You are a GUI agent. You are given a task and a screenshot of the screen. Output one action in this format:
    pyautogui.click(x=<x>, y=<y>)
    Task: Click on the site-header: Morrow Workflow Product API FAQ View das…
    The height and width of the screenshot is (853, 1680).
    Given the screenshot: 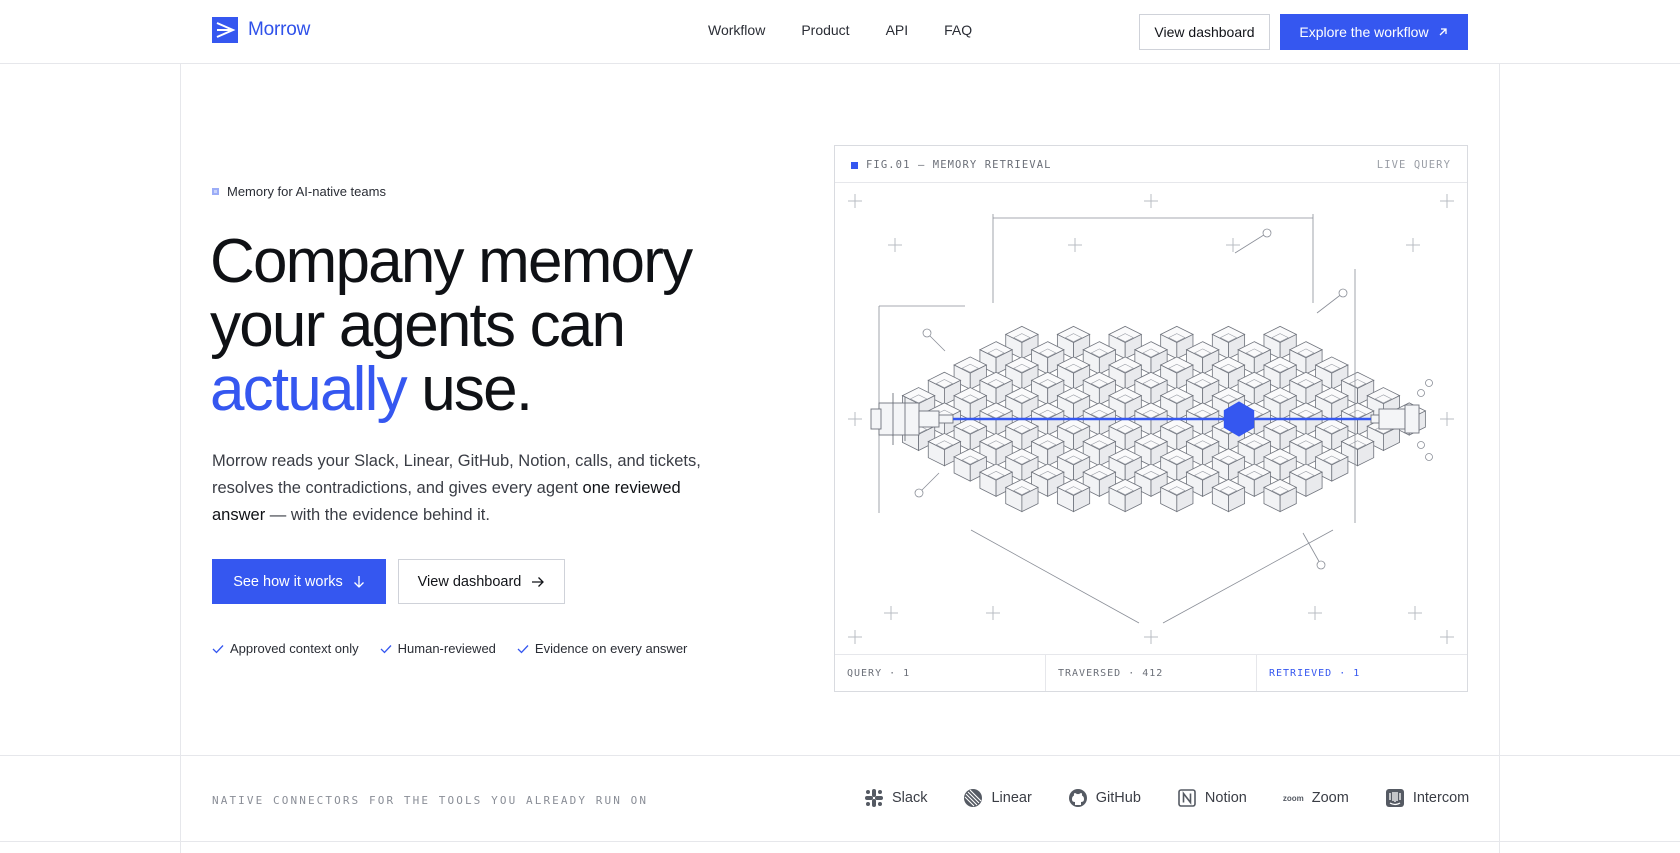 What is the action you would take?
    pyautogui.click(x=840, y=32)
    